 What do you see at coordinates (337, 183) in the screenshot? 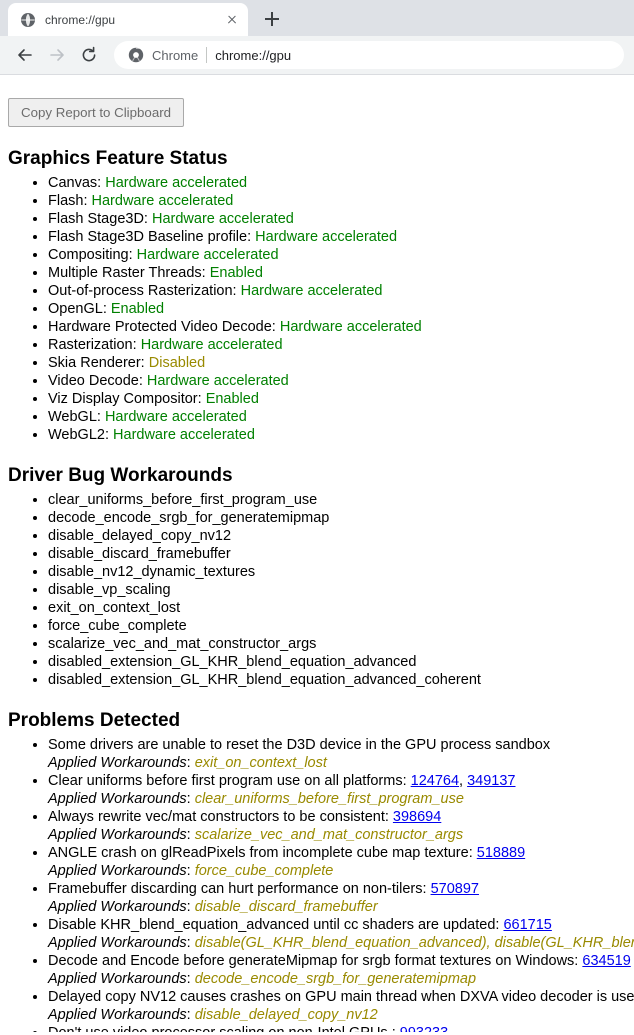
I see `feature-status-row: Canvas: Hardware accelerated` at bounding box center [337, 183].